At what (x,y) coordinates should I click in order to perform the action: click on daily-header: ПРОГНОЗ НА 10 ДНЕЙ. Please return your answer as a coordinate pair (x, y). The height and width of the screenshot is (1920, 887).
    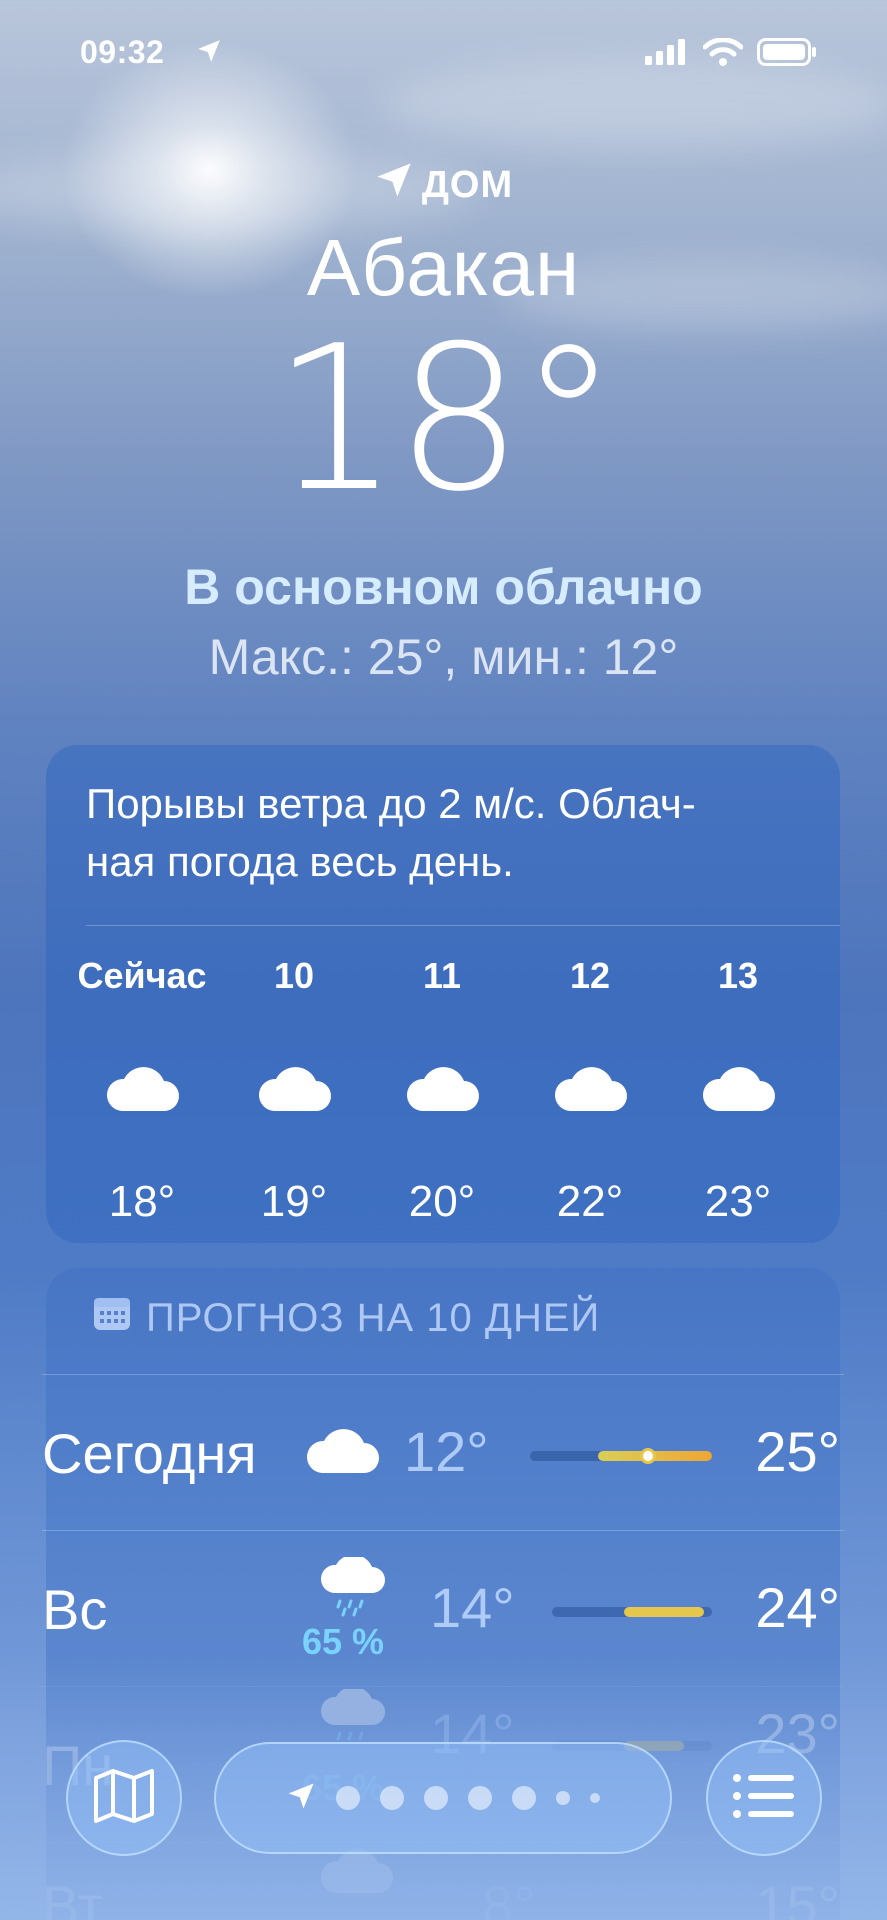
    Looking at the image, I should click on (346, 1318).